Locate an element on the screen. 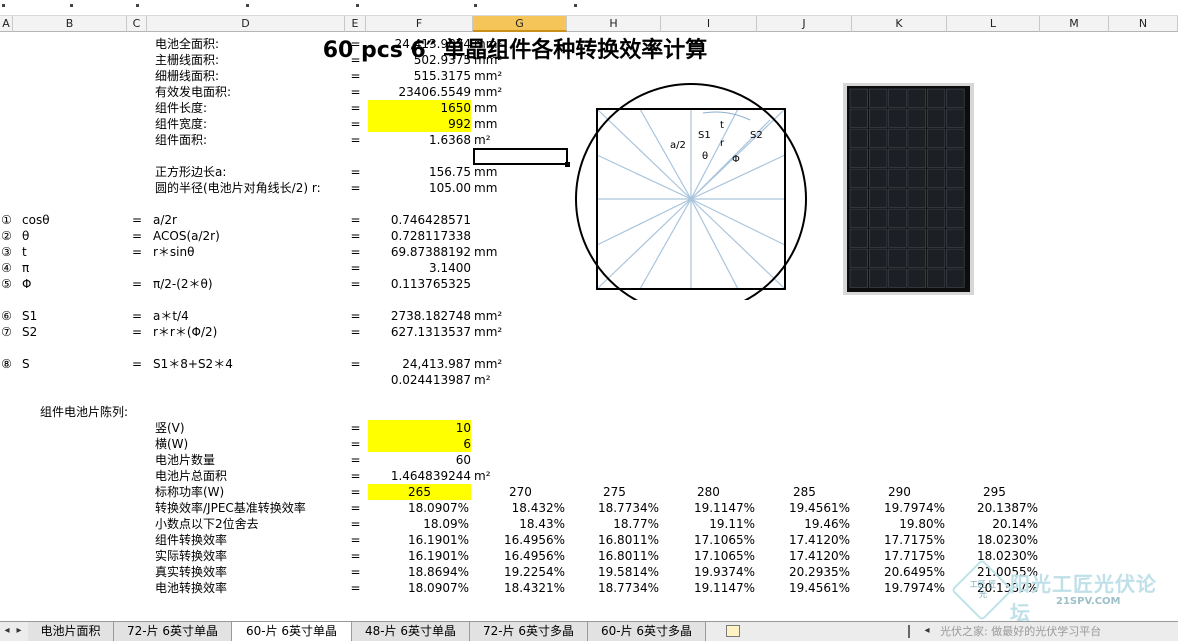  array-label: 电池片数量 is located at coordinates (250, 460).